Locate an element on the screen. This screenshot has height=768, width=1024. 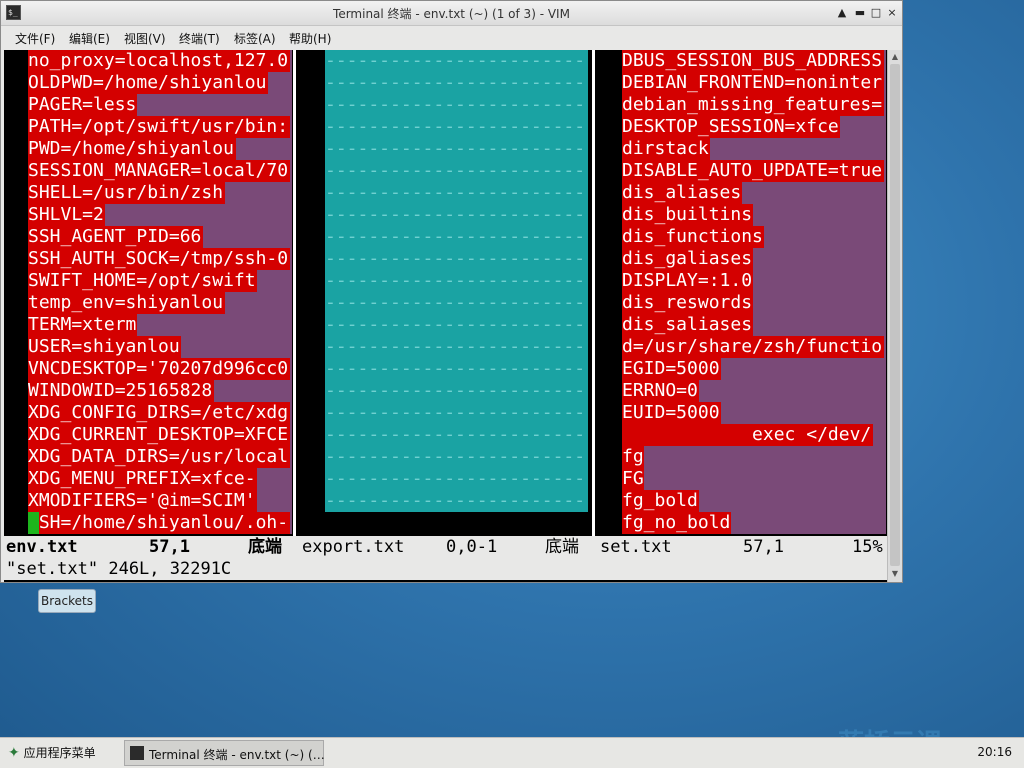
scroll-thumb is located at coordinates (895, 315).